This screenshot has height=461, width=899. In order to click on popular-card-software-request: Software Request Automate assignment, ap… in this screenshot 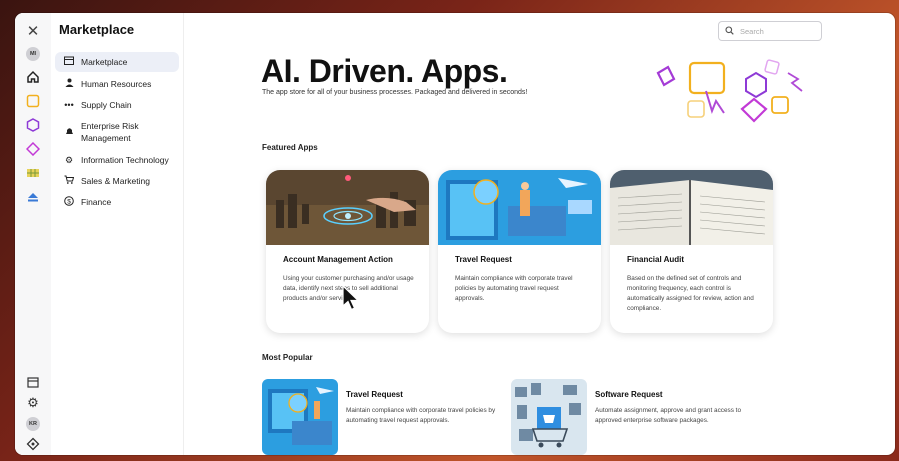, I will do `click(631, 417)`.